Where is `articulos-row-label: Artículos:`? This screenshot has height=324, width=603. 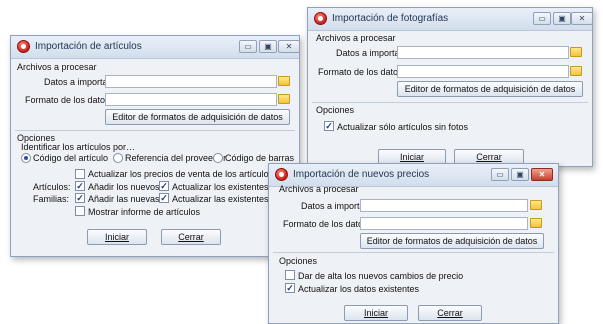 articulos-row-label: Artículos: is located at coordinates (52, 187).